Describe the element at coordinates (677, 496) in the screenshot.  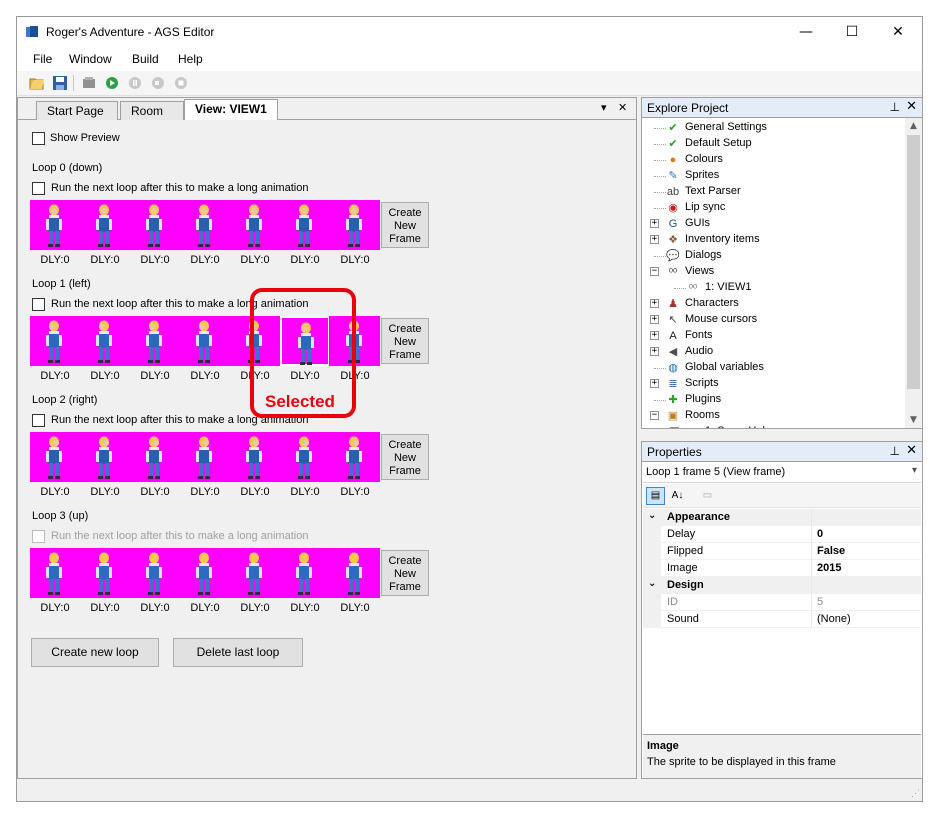
I see `alphabetical-sort-icon: A↓` at that location.